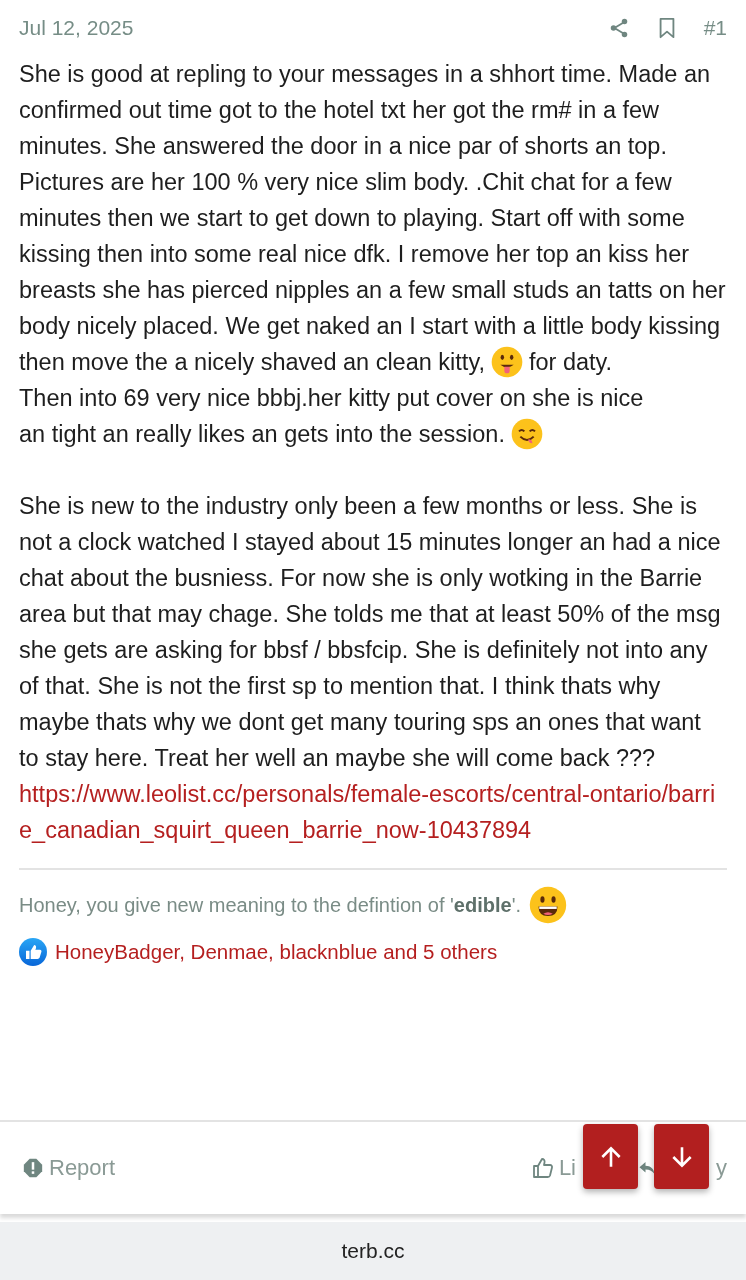  Describe the element at coordinates (373, 812) in the screenshot. I see `listing-link: https://www.leolist.cc/personals/female-escorts/central-ontario/barrie_canadian_squirt_queen_barrie_now-10437894` at that location.